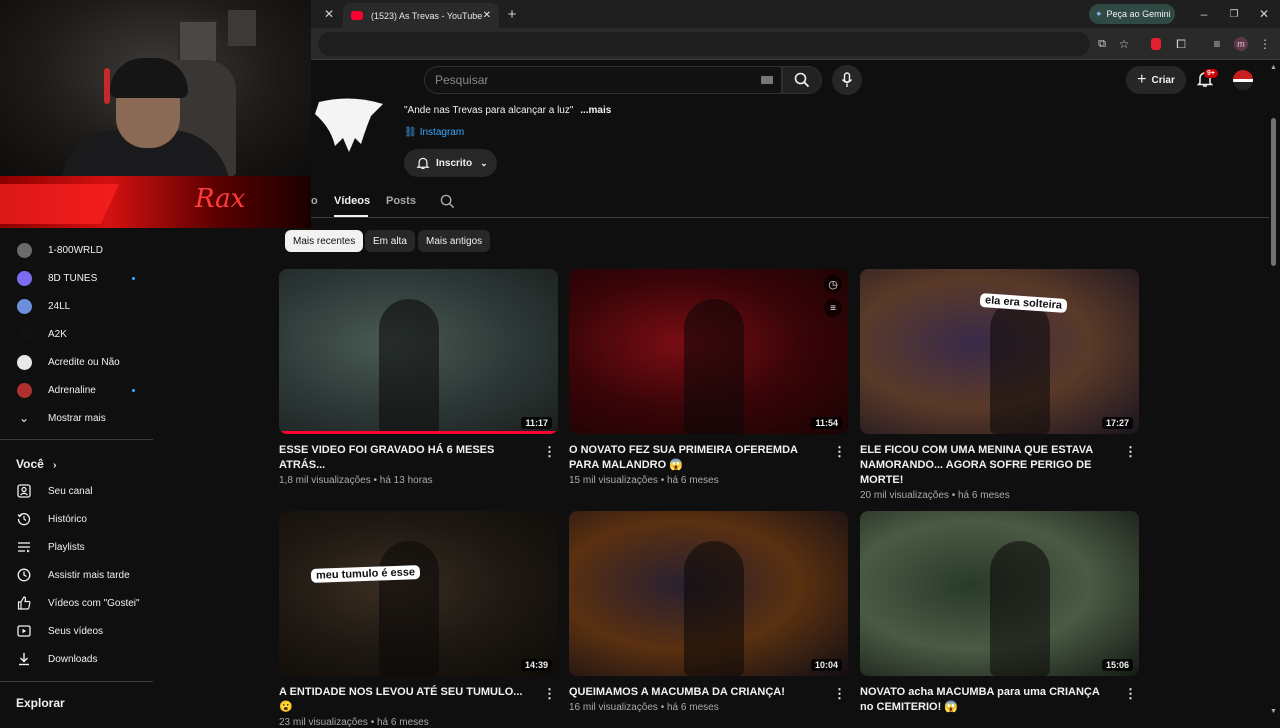 The height and width of the screenshot is (728, 1280). Describe the element at coordinates (1273, 711) in the screenshot. I see `scroll-down-arrow-icon: ▼` at that location.